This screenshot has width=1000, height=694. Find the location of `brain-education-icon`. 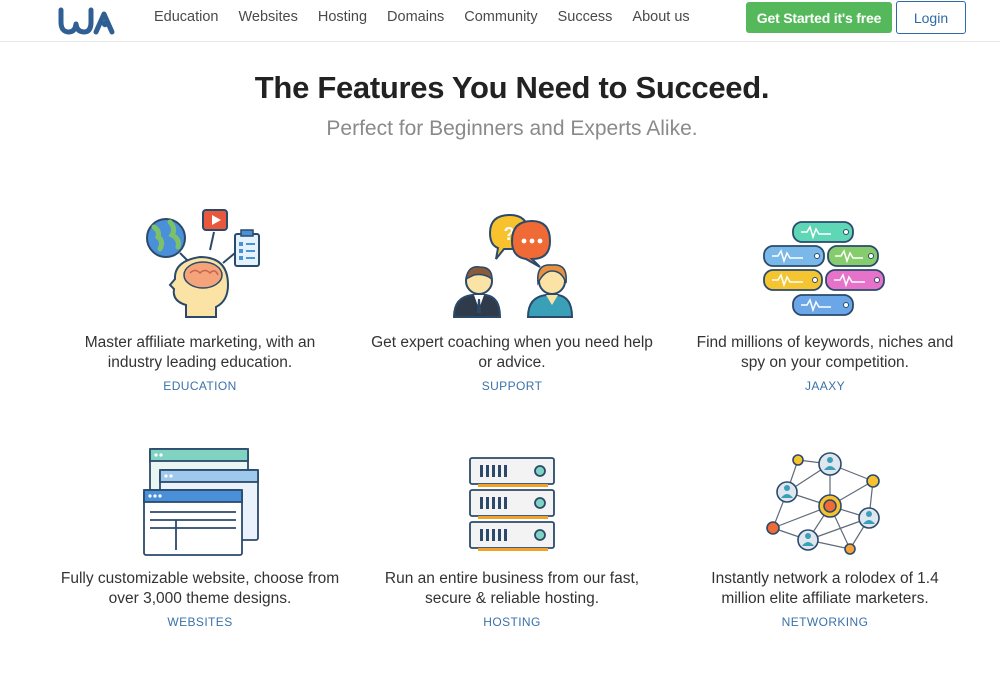

brain-education-icon is located at coordinates (203, 263).